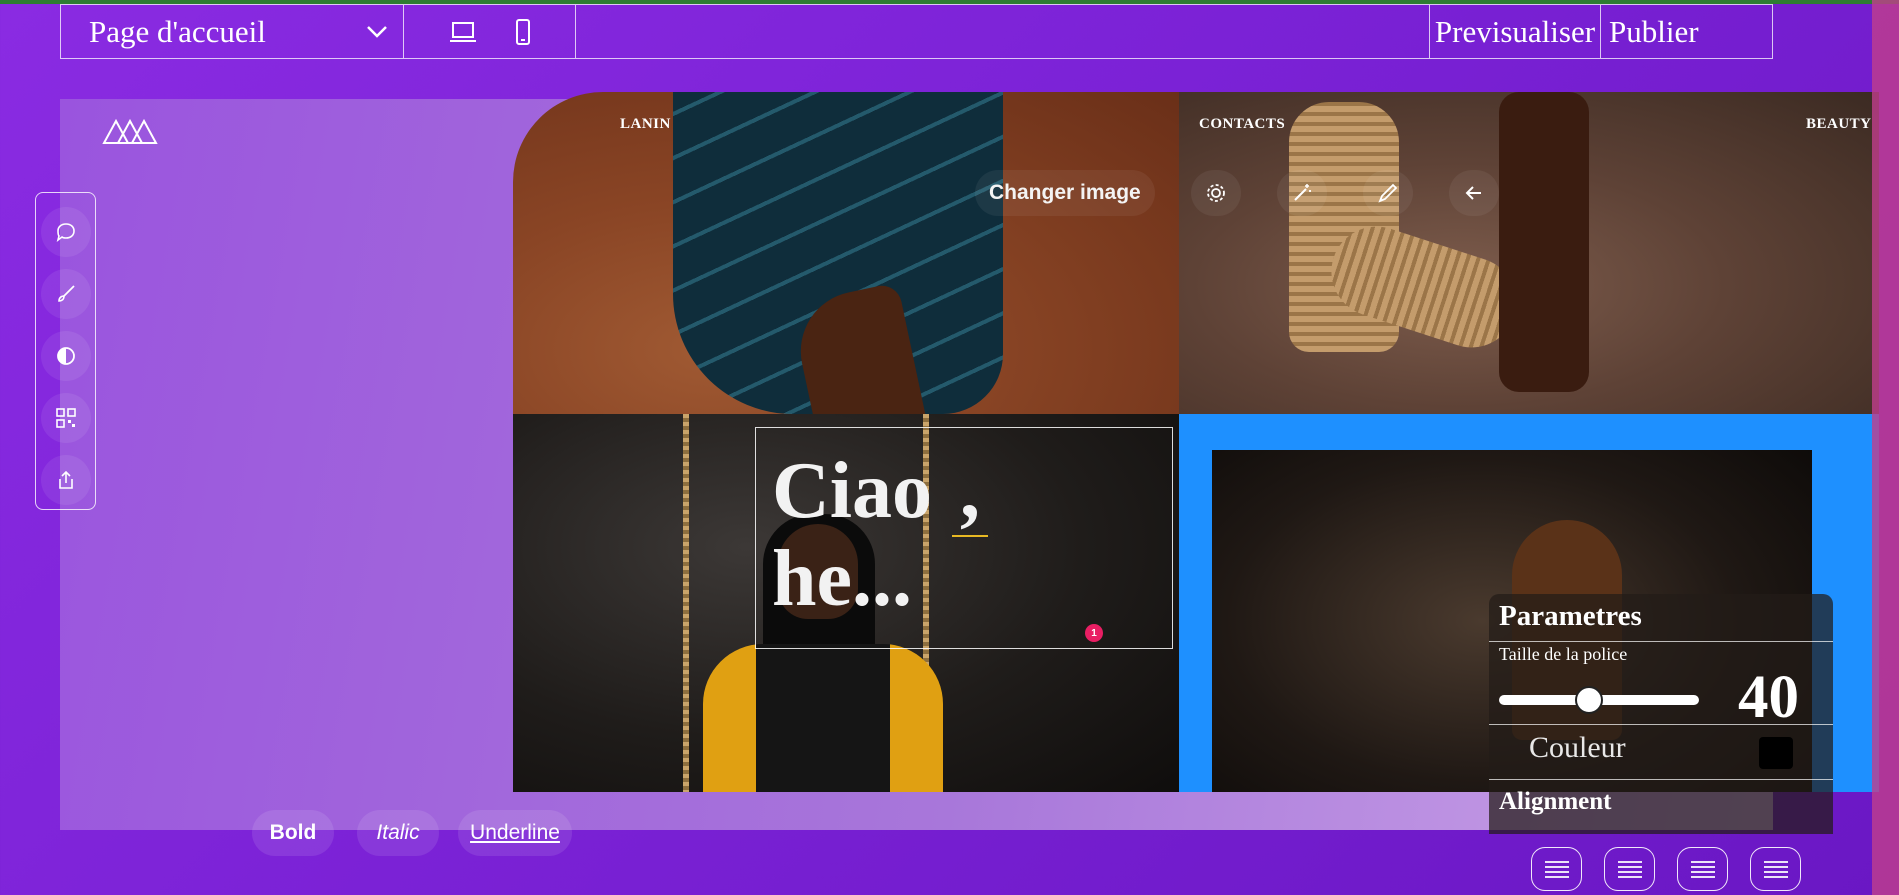 Image resolution: width=1899 pixels, height=895 pixels. Describe the element at coordinates (1094, 633) in the screenshot. I see `notification-badge: 1` at that location.